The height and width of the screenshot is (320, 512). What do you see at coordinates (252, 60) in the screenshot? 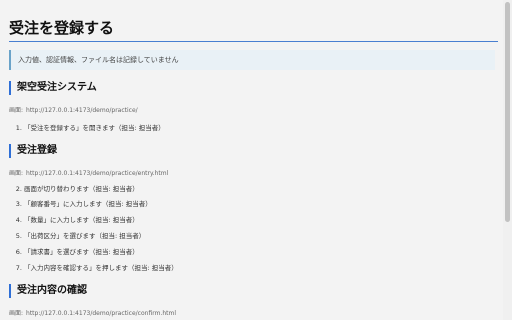
I see `privacy-notice: 入力値、認証情報、ファイル名は記録していません` at bounding box center [252, 60].